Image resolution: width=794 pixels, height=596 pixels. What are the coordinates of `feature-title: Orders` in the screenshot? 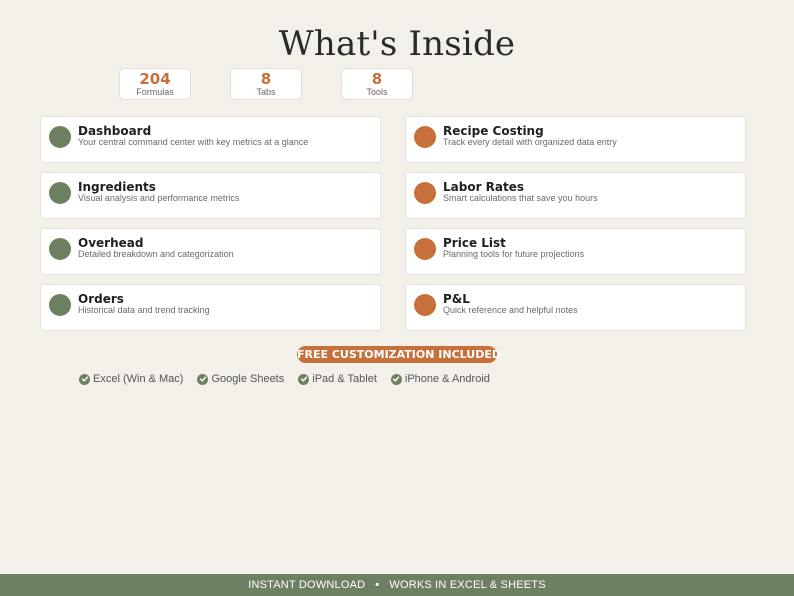 It's located at (101, 299).